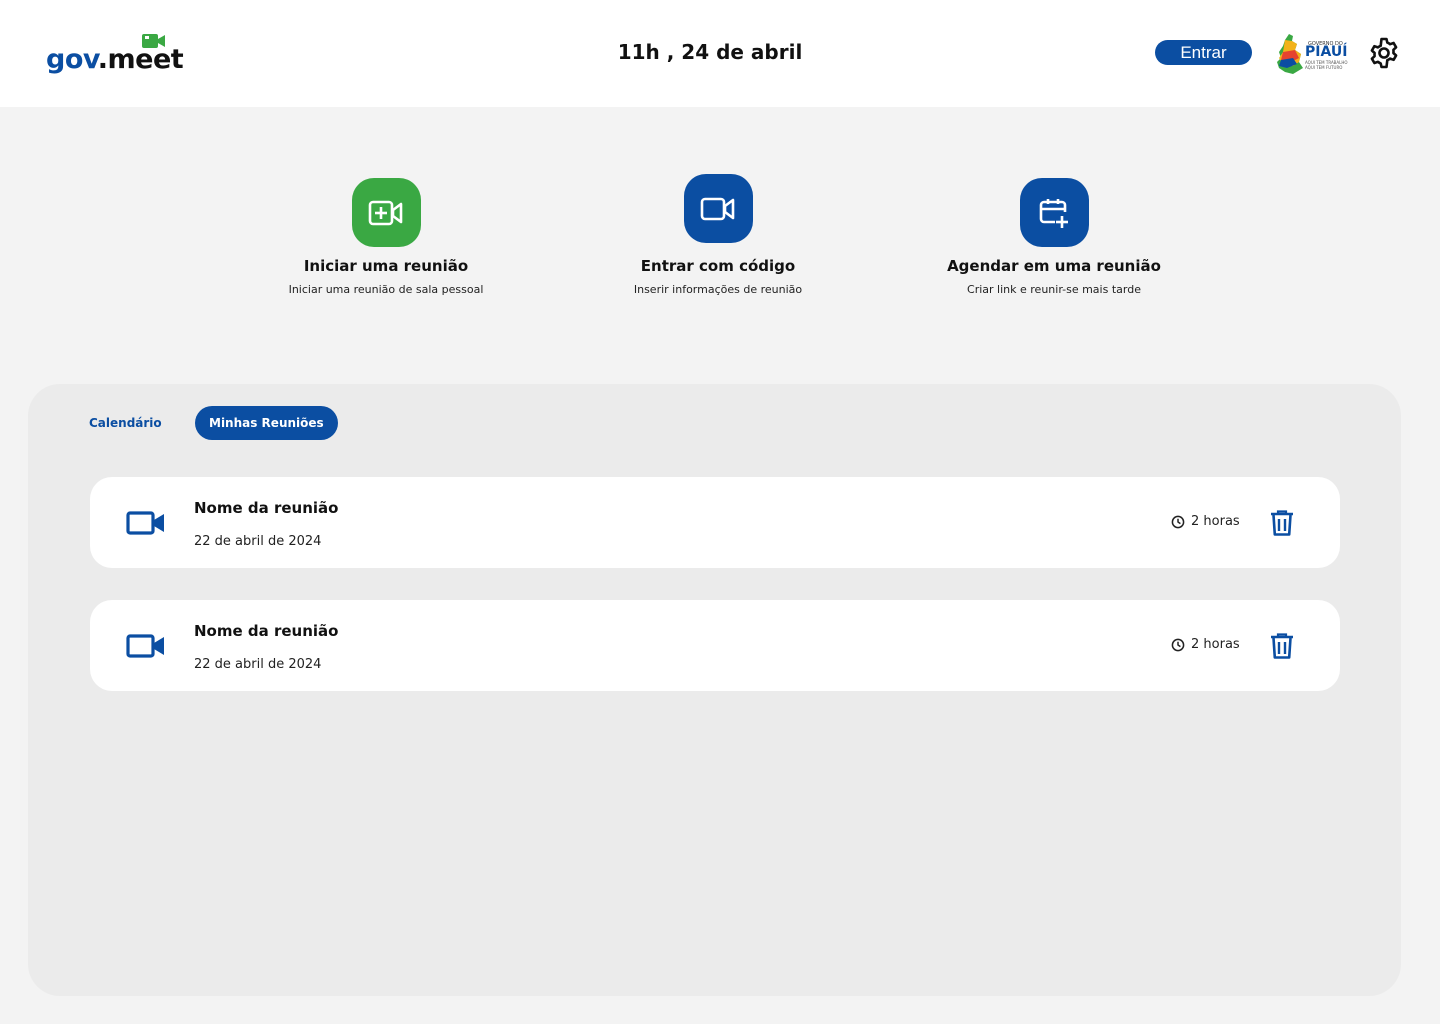  I want to click on tab-calendar: Calendário, so click(125, 423).